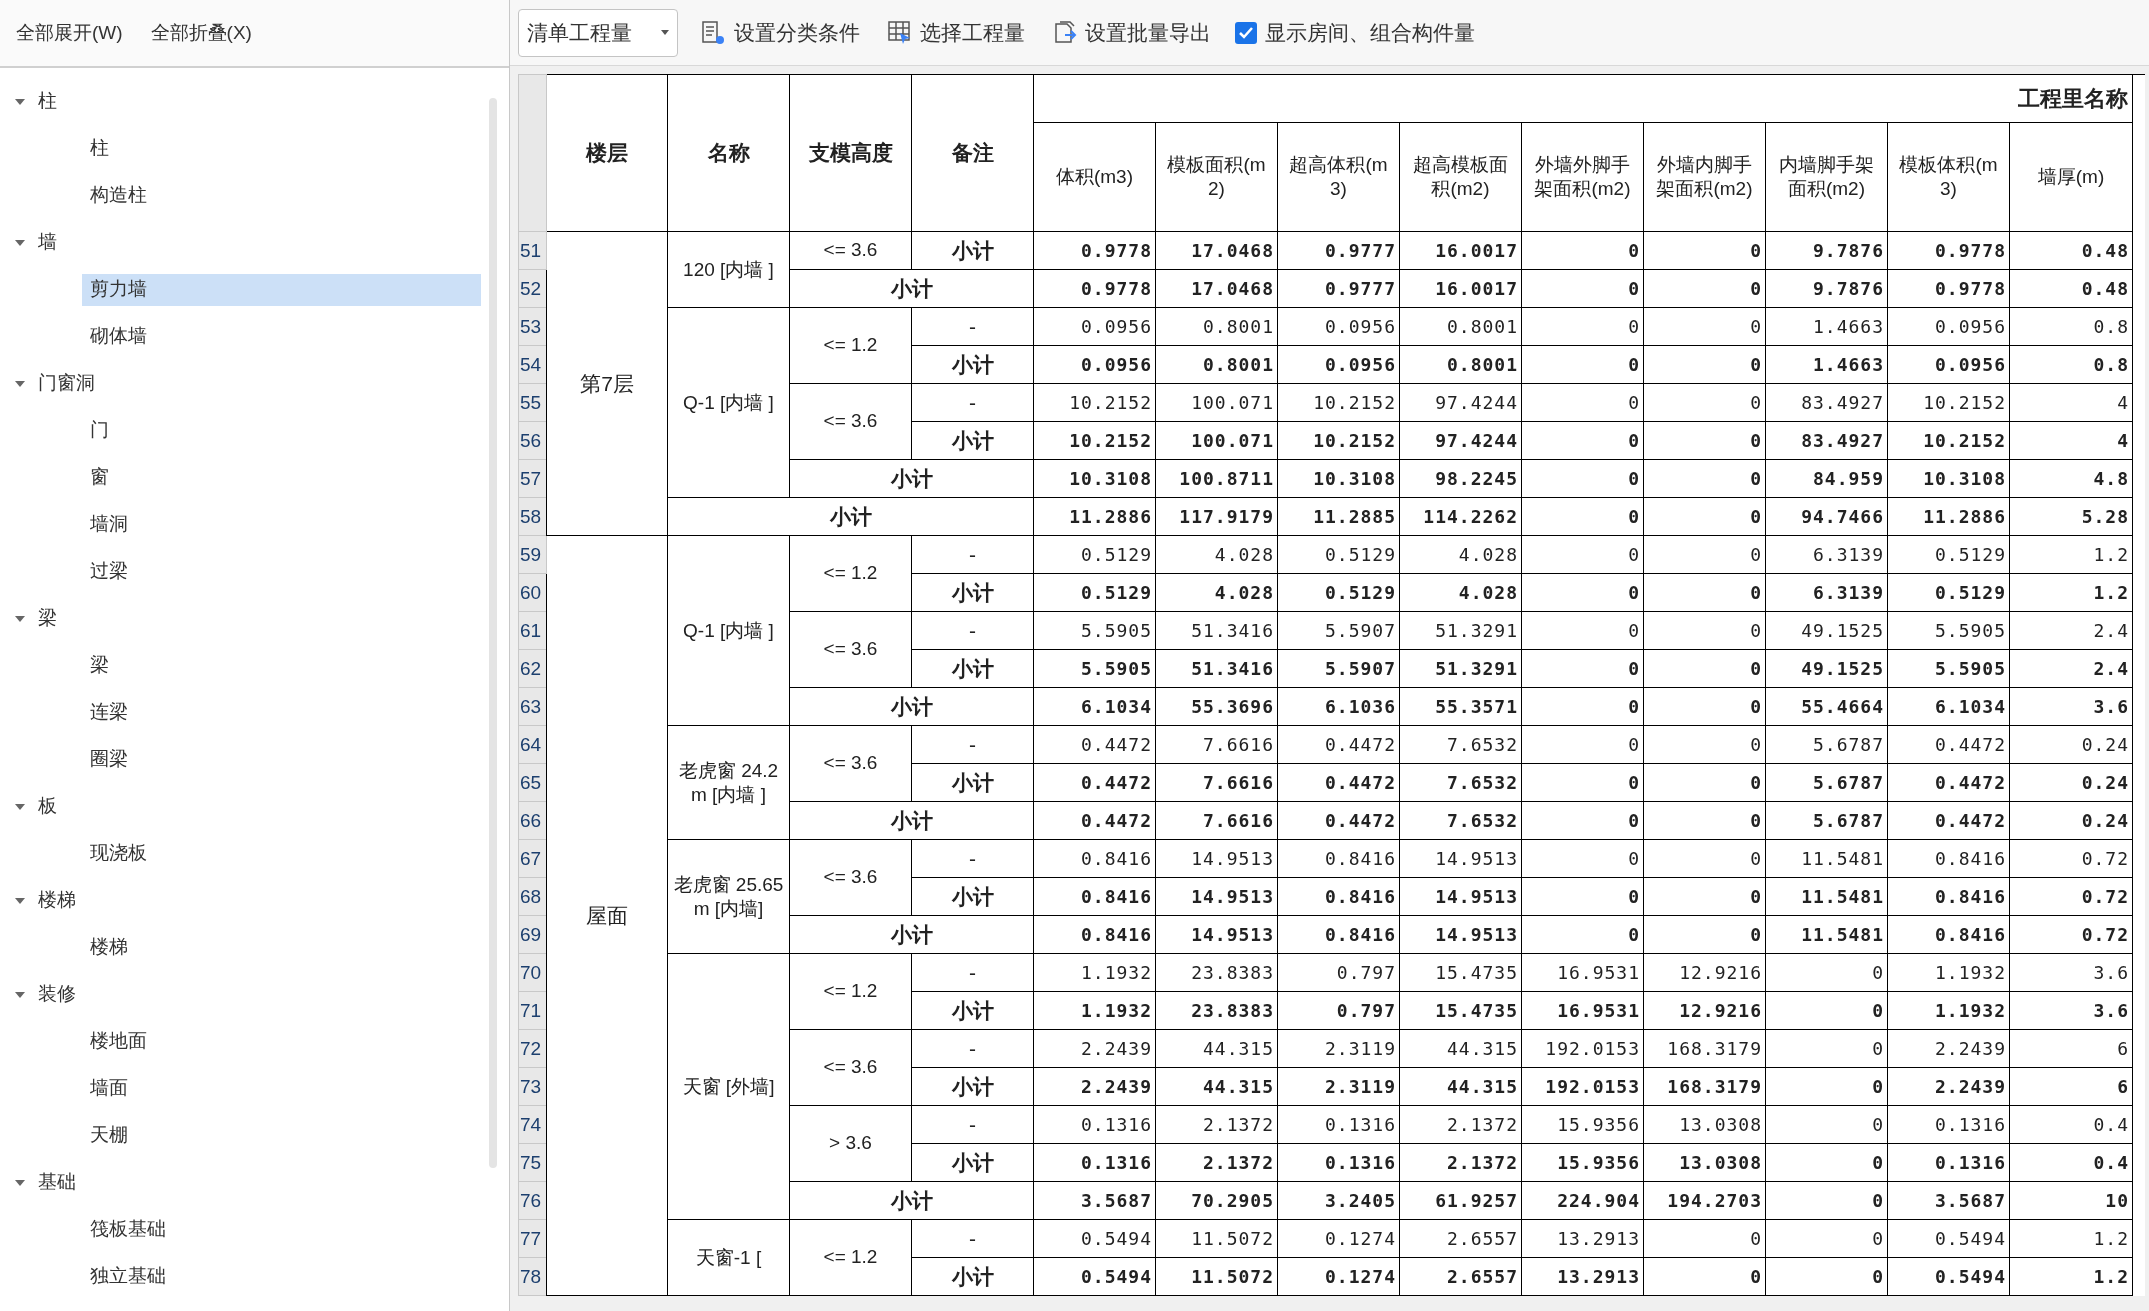 The height and width of the screenshot is (1311, 2149). What do you see at coordinates (1948, 516) in the screenshot?
I see `table-cell: 11.2886` at bounding box center [1948, 516].